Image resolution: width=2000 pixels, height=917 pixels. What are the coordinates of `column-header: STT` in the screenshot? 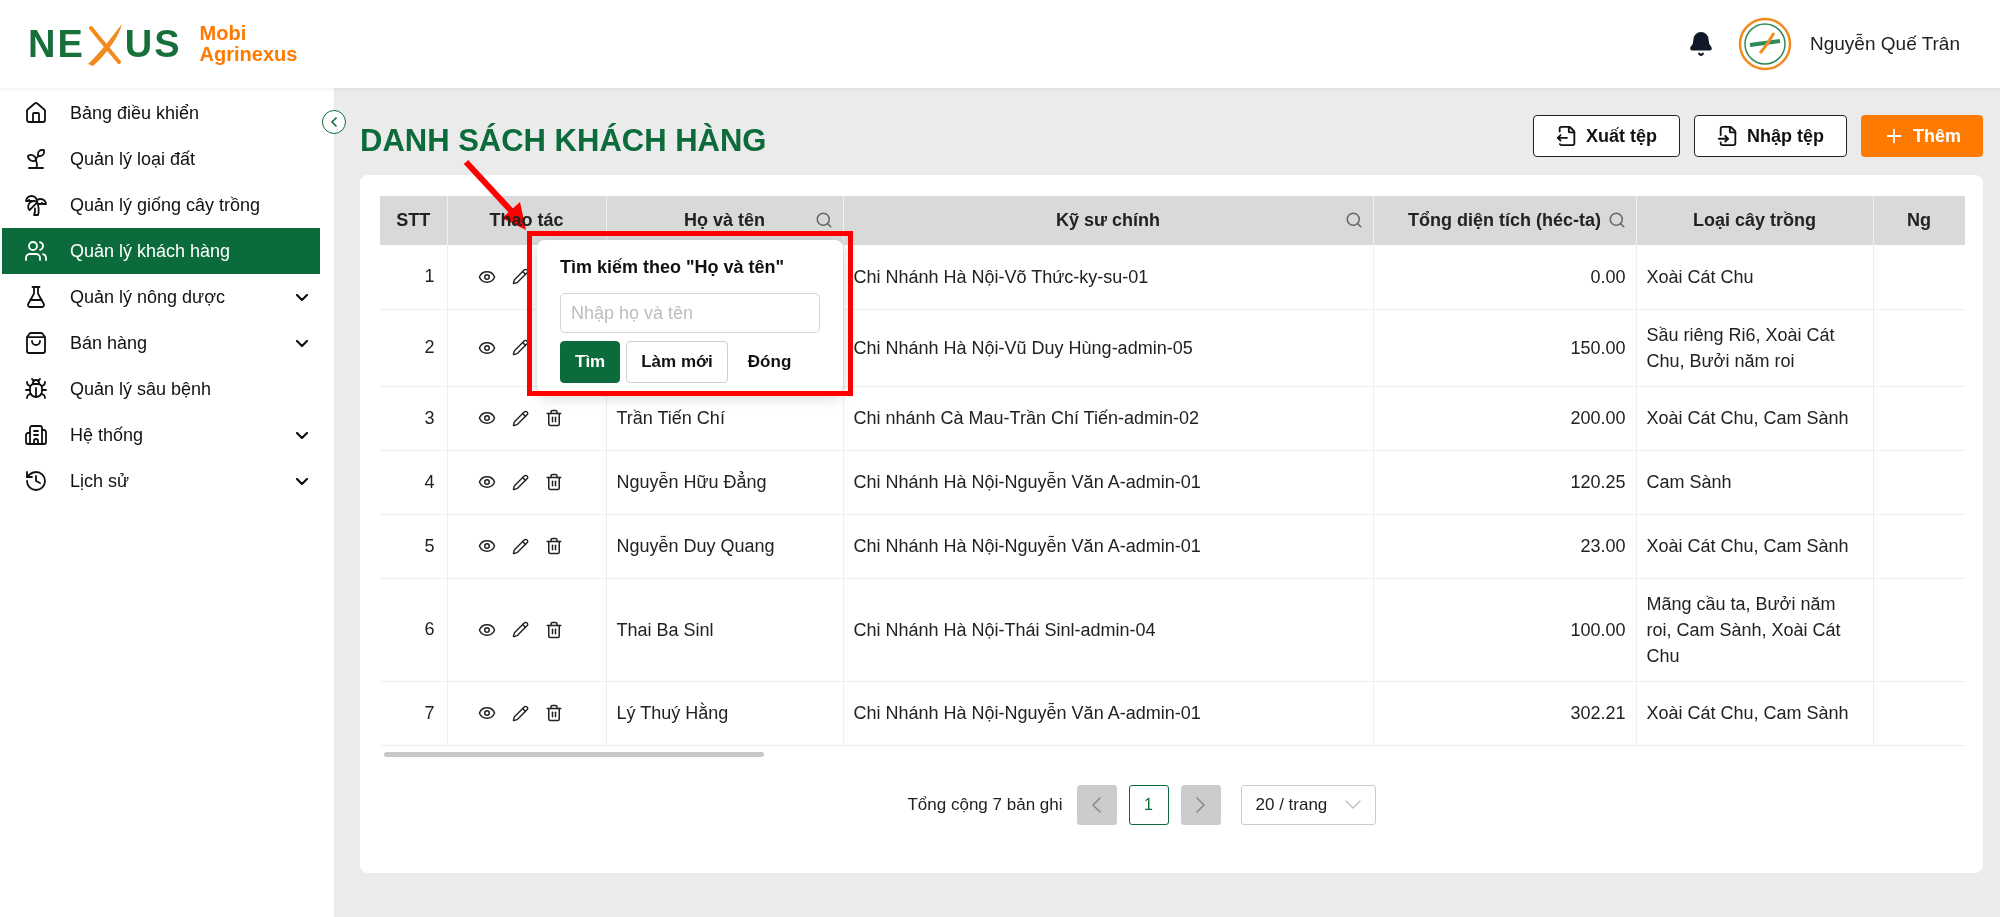 It's located at (413, 220).